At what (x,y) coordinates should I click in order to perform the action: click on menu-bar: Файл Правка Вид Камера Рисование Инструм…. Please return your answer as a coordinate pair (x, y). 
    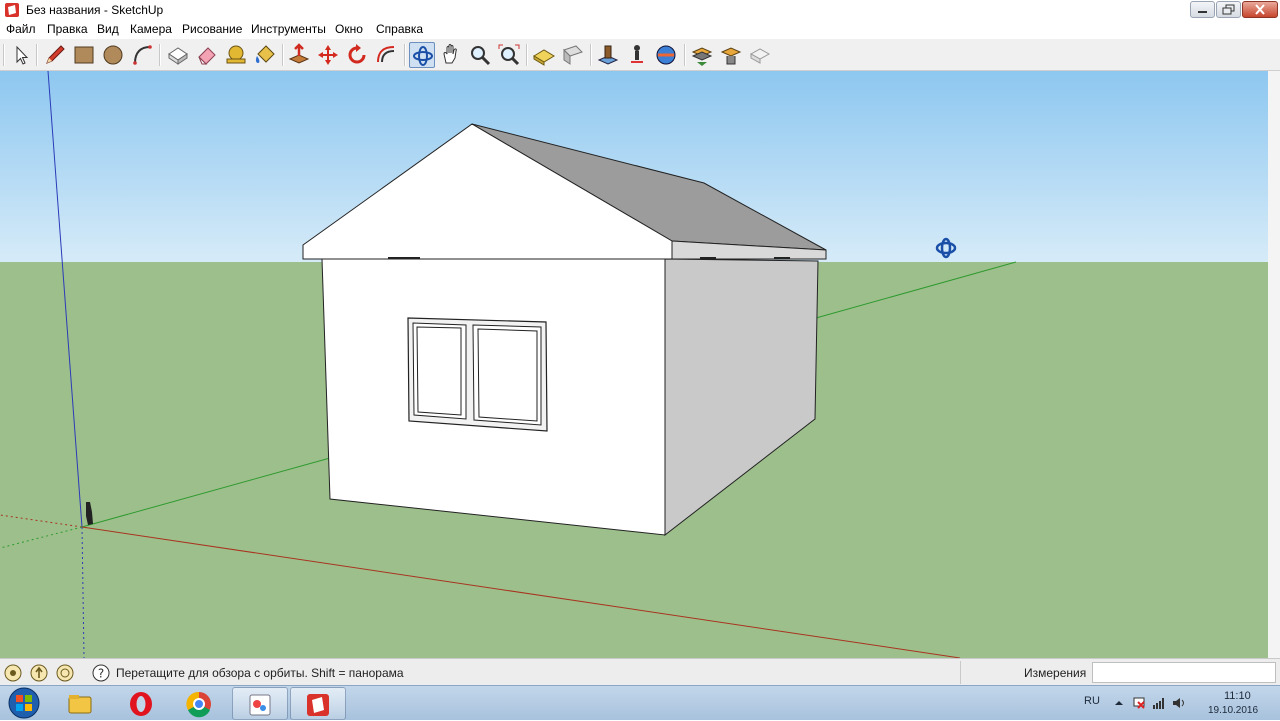
    Looking at the image, I should click on (640, 29).